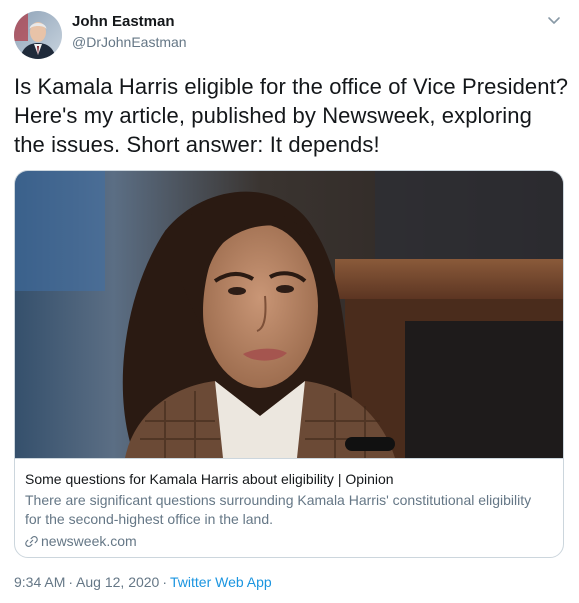 The height and width of the screenshot is (603, 579). What do you see at coordinates (89, 541) in the screenshot?
I see `card-domain-text: newsweek.com` at bounding box center [89, 541].